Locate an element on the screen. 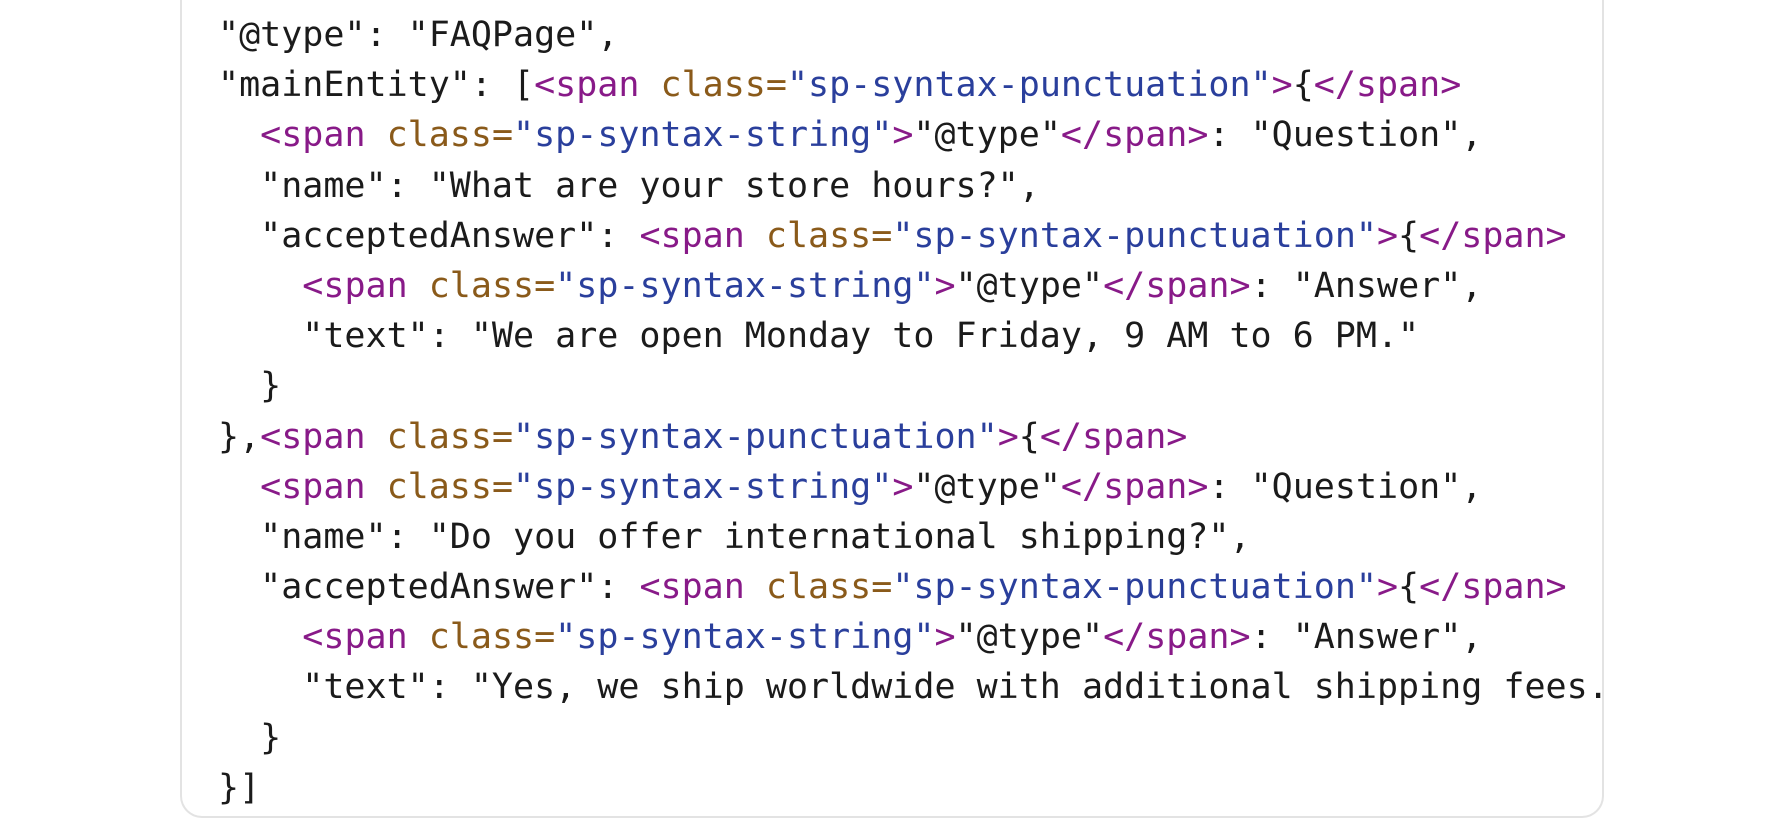  code-line: }] is located at coordinates (910, 788).